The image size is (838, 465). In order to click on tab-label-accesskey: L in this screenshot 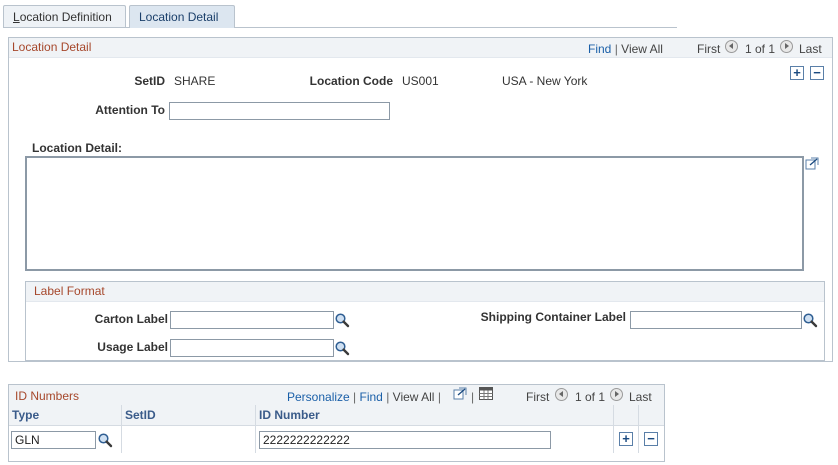, I will do `click(16, 17)`.